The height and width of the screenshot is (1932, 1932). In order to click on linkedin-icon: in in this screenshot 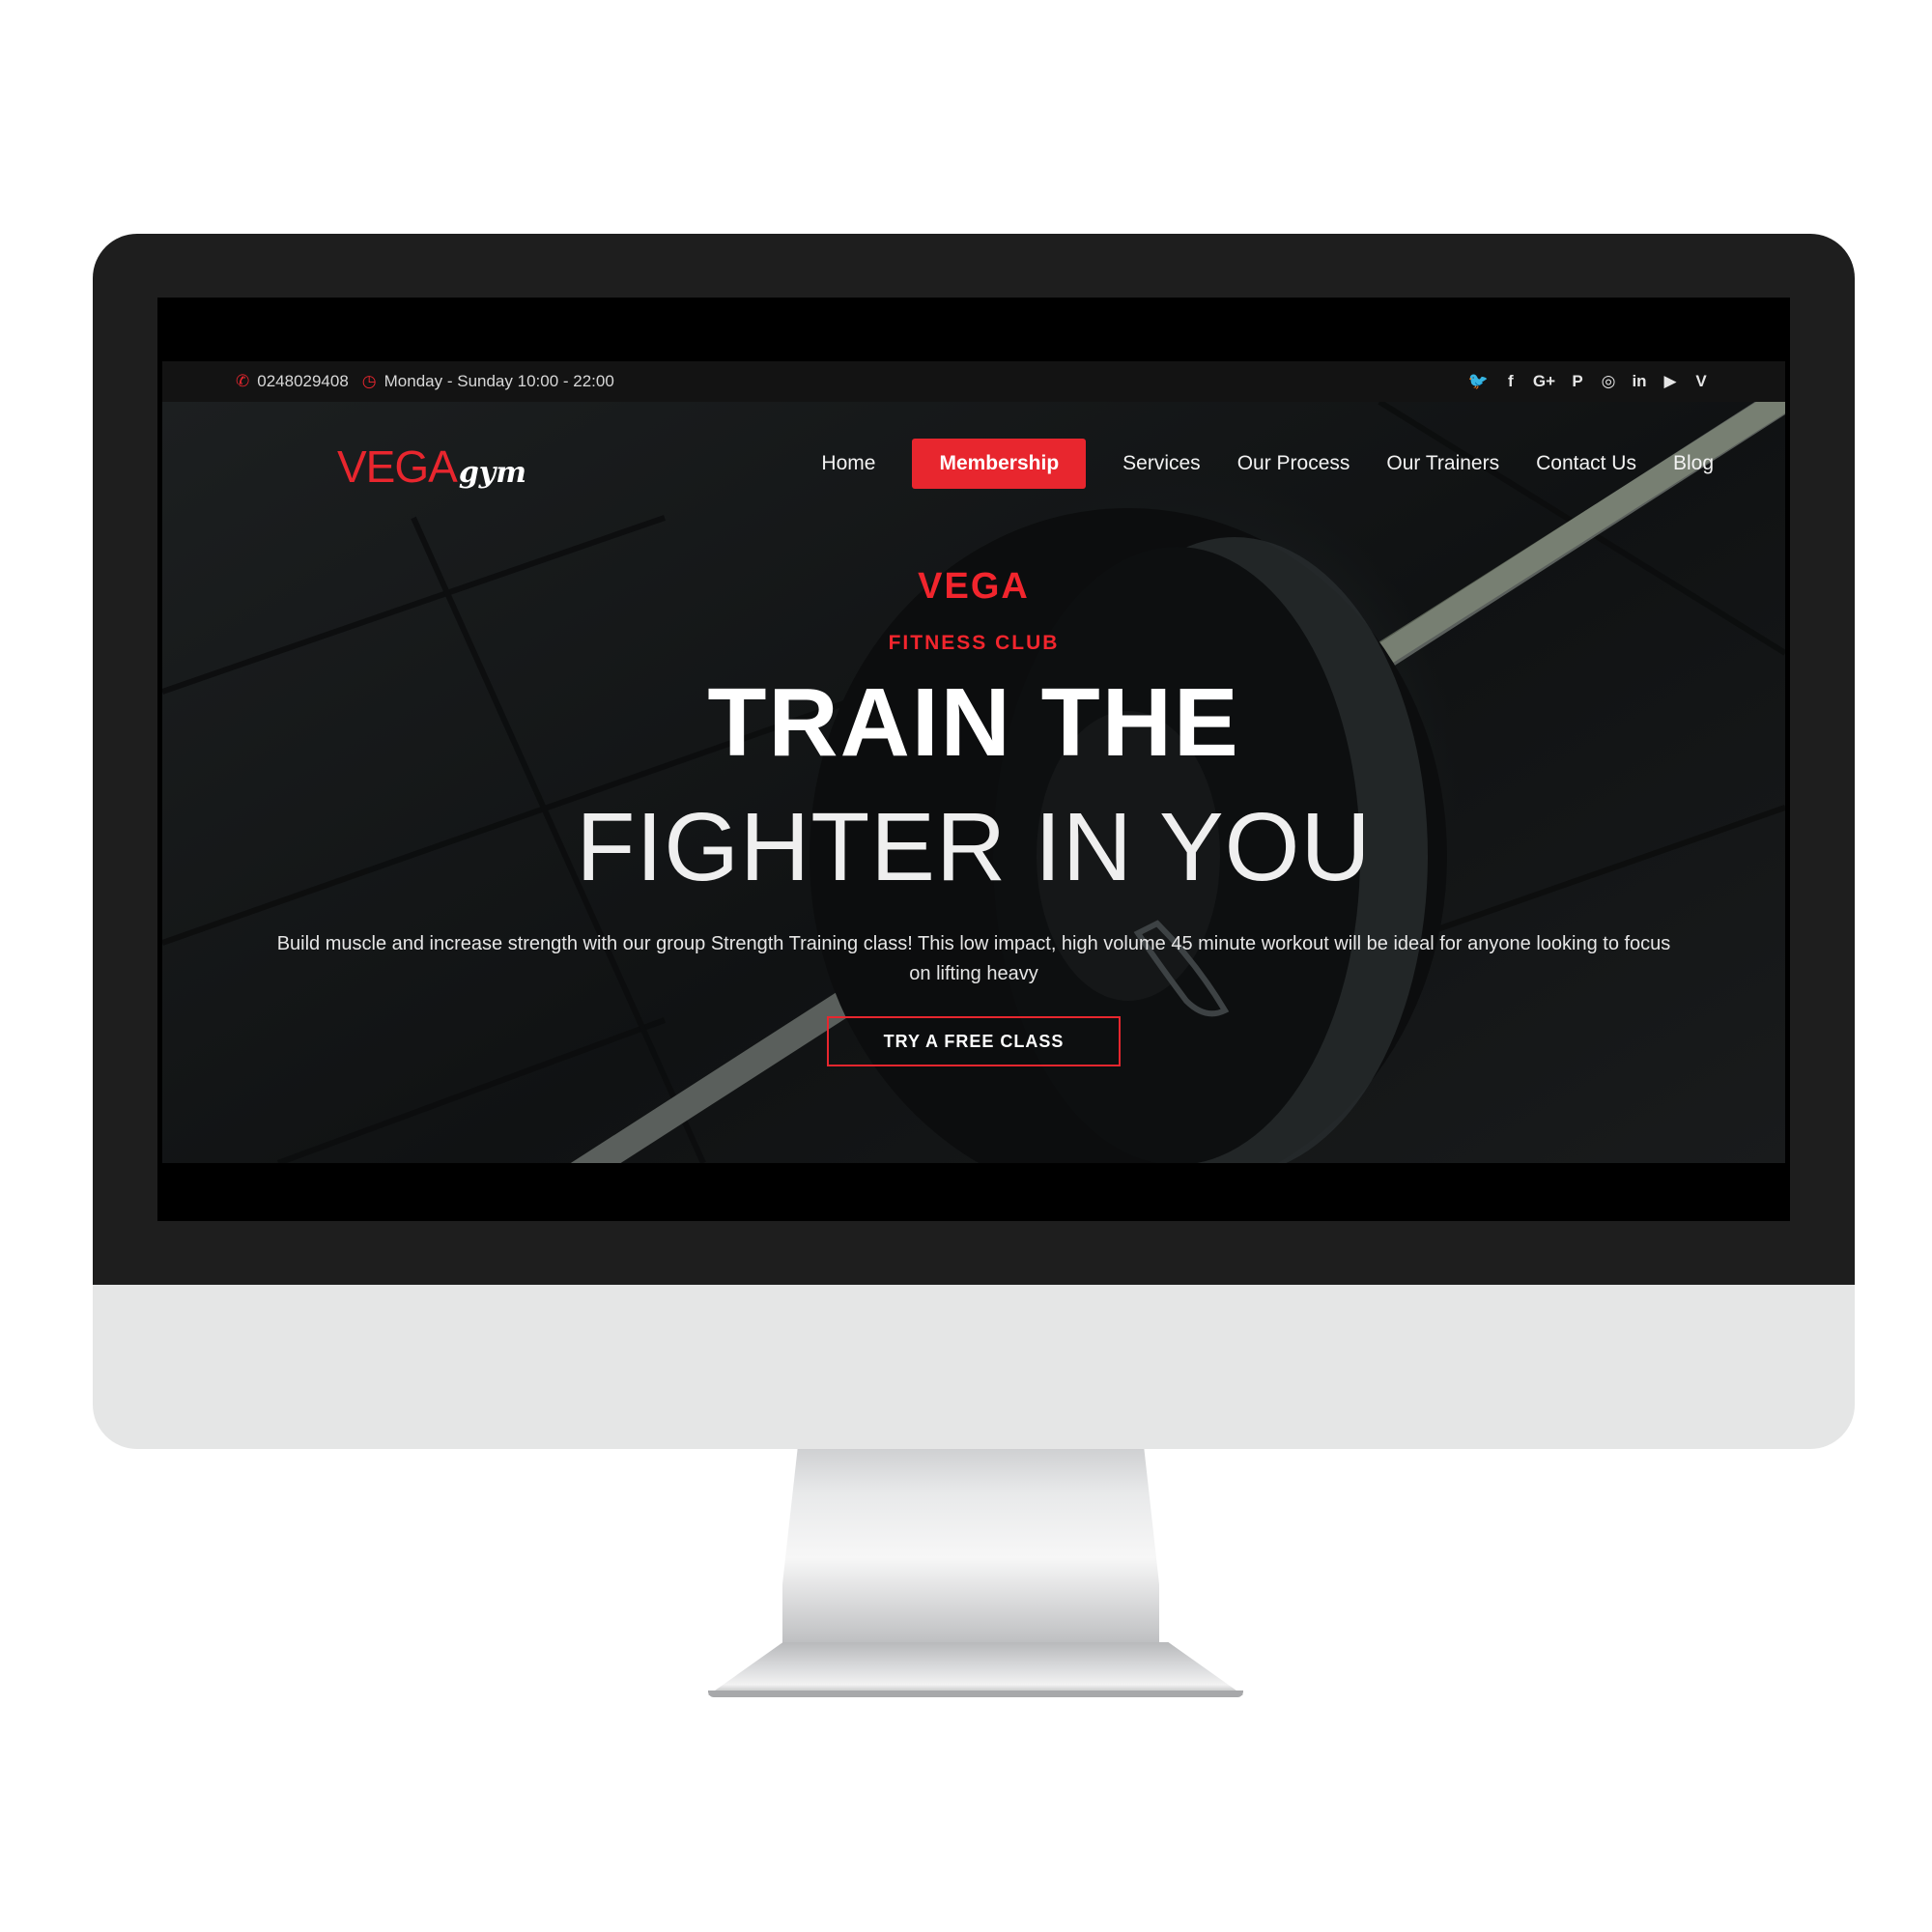, I will do `click(1639, 381)`.